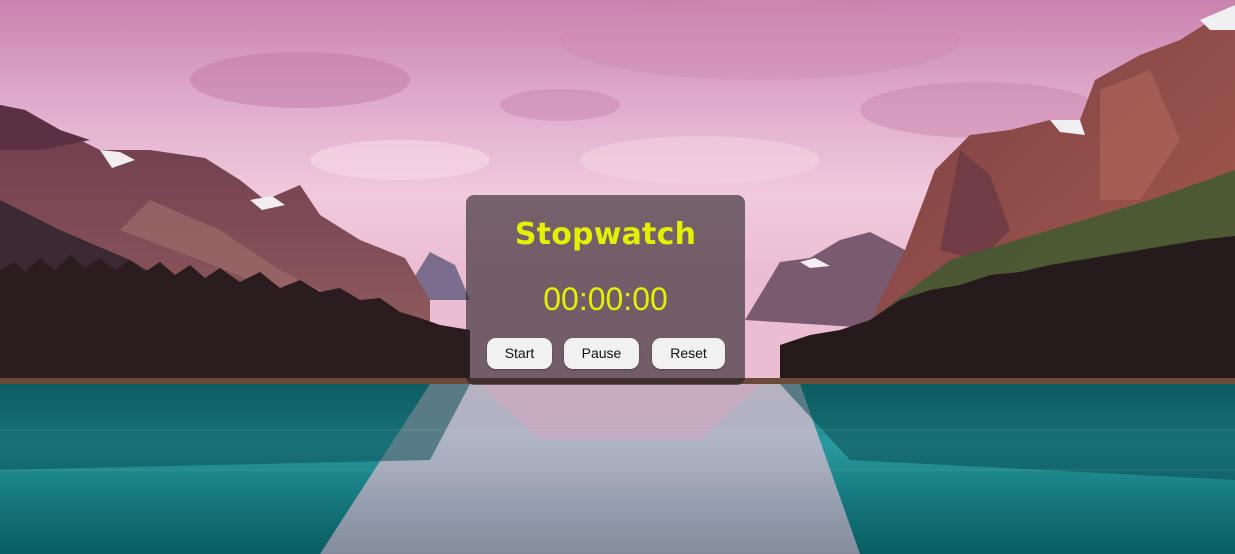 The height and width of the screenshot is (554, 1235). I want to click on time-display: 00:00:00, so click(605, 299).